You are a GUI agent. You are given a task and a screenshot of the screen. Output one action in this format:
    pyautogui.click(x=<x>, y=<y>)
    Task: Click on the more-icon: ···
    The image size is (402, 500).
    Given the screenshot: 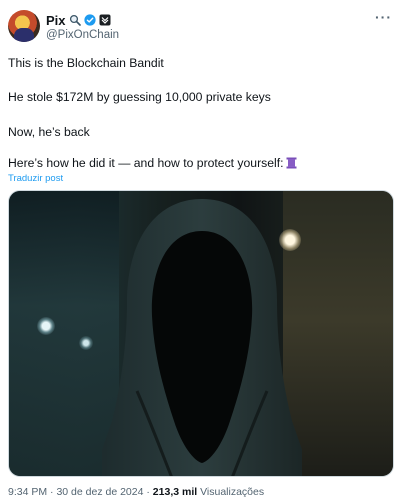 What is the action you would take?
    pyautogui.click(x=383, y=17)
    